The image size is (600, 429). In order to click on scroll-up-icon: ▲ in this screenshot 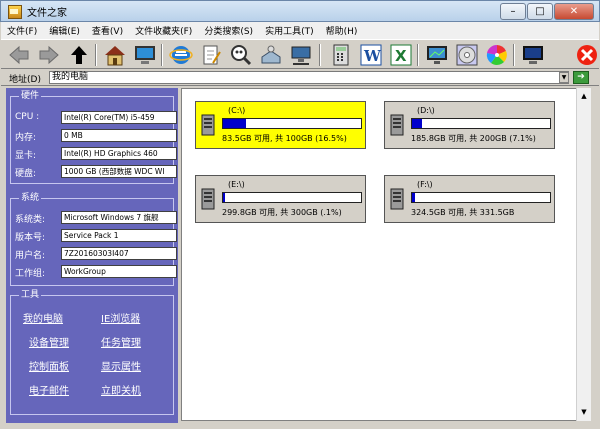, I will do `click(584, 96)`.